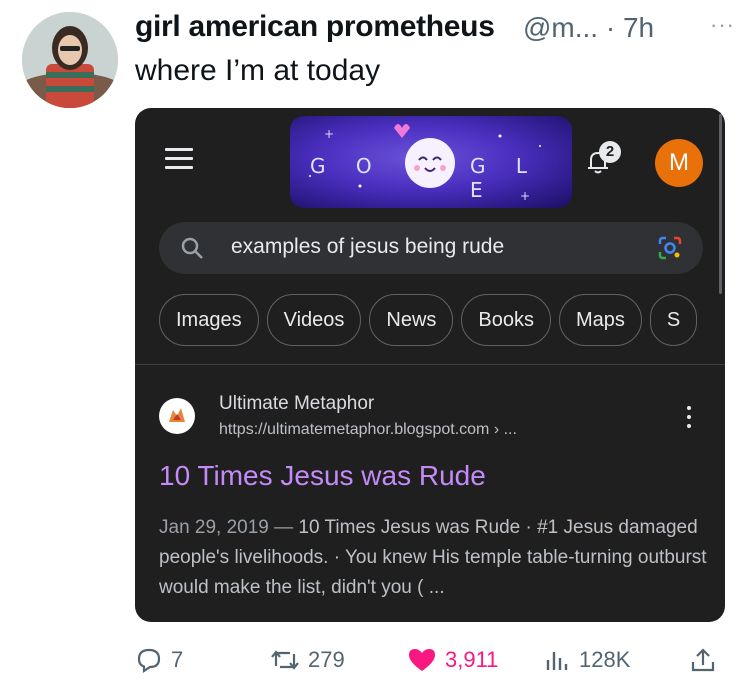 This screenshot has height=690, width=750. What do you see at coordinates (226, 527) in the screenshot?
I see `result-date: Jan 29, 2019 —` at bounding box center [226, 527].